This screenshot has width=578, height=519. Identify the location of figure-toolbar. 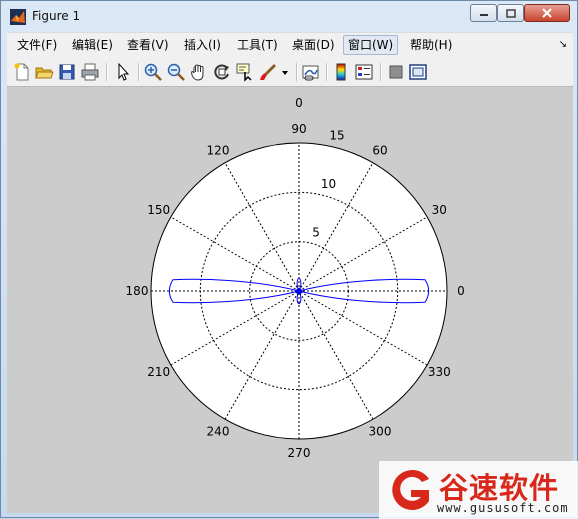
(290, 72).